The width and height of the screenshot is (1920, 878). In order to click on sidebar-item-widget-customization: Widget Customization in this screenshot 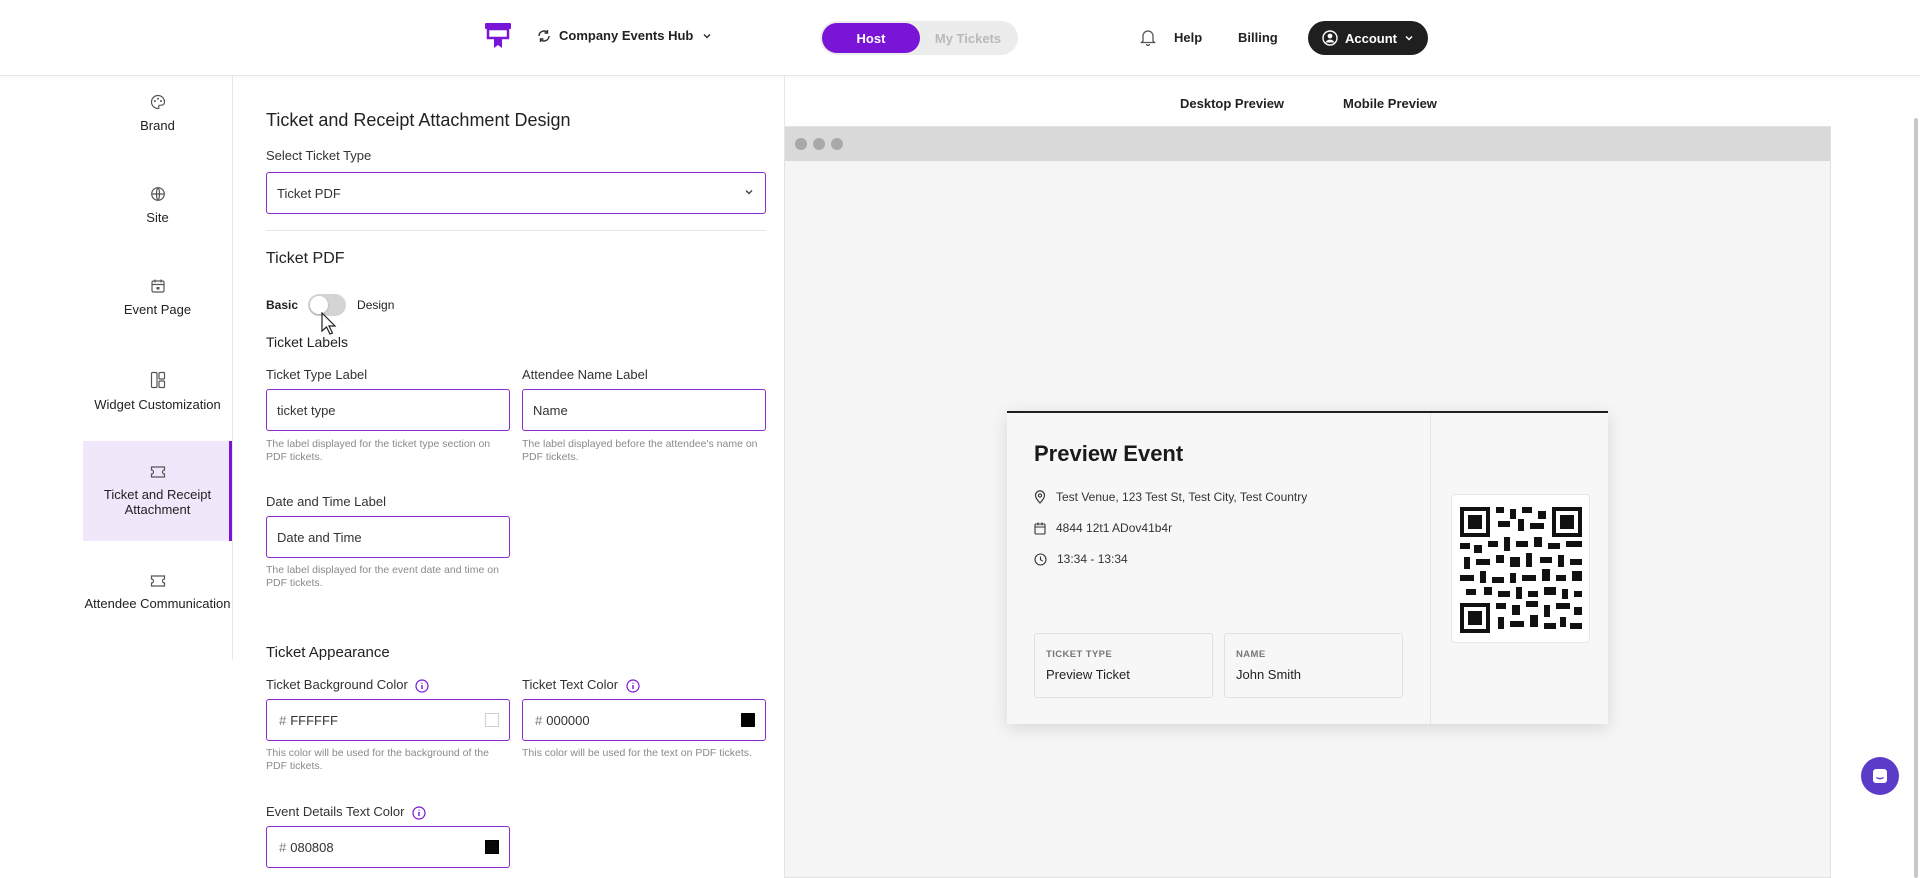, I will do `click(157, 394)`.